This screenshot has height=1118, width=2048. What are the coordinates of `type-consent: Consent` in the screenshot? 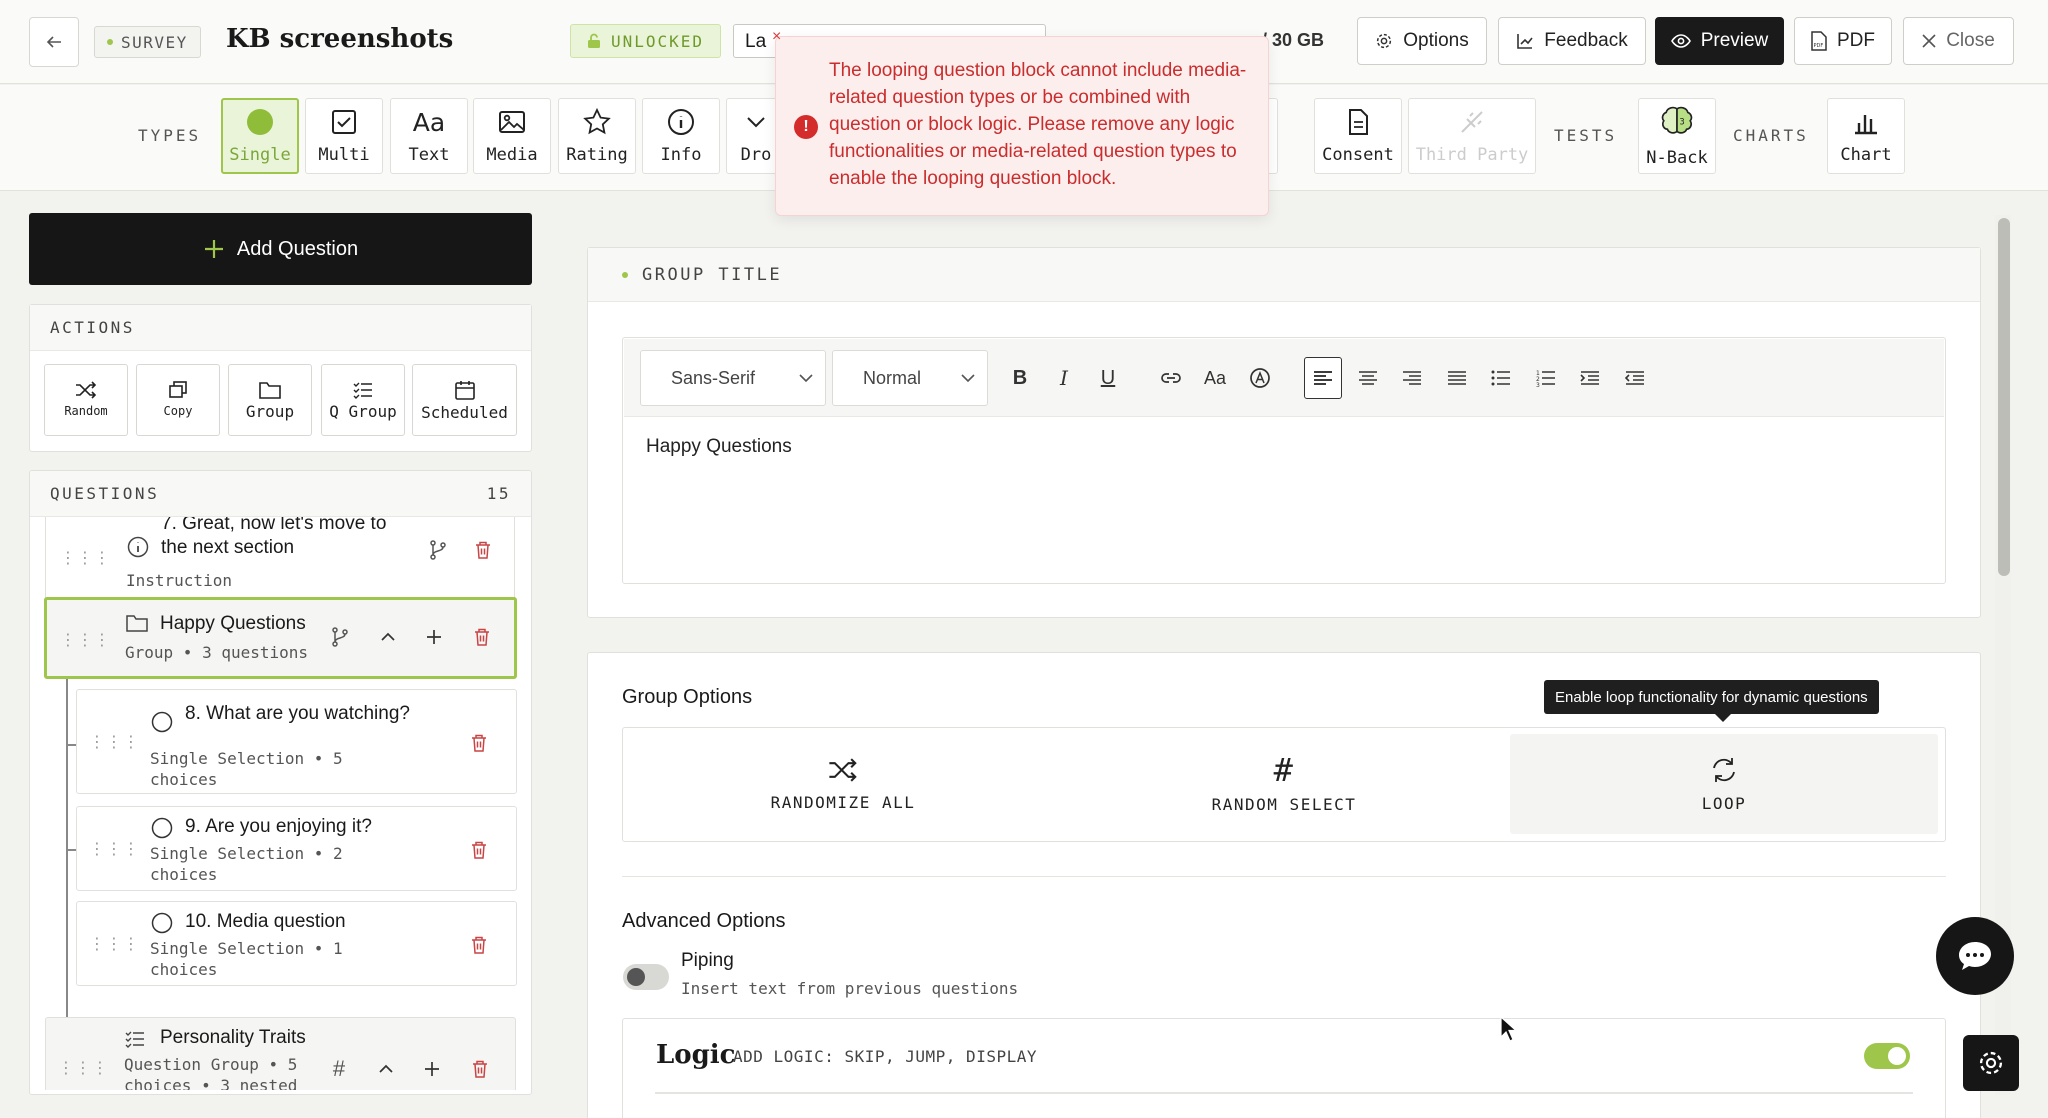 It's located at (1358, 136).